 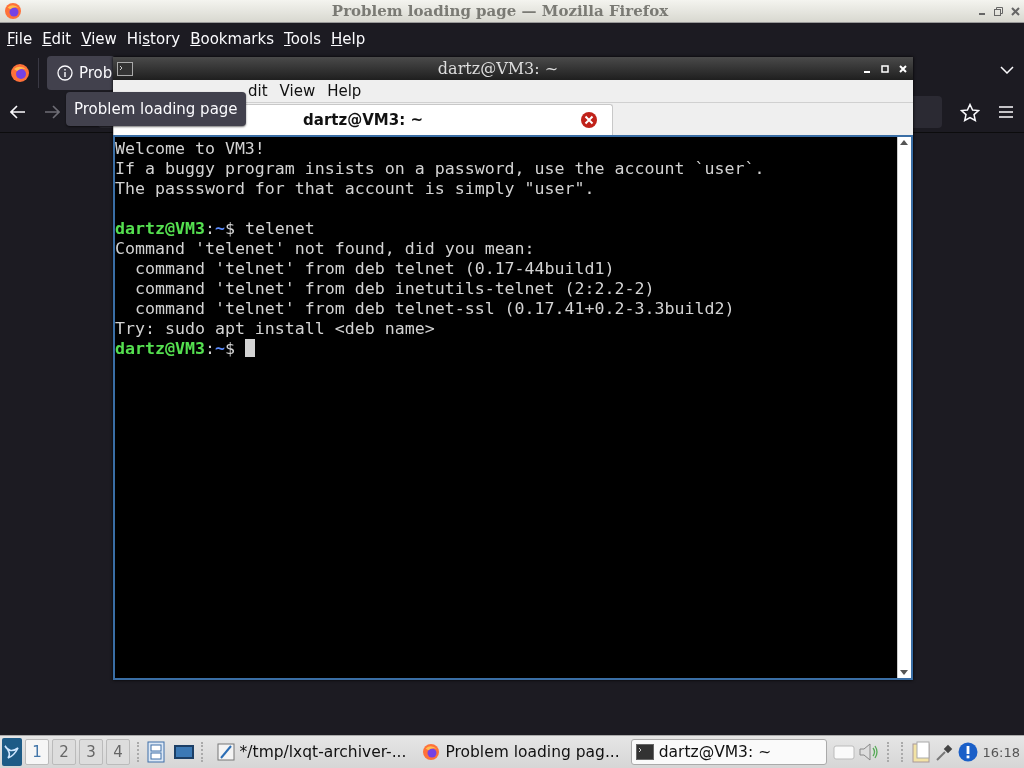 What do you see at coordinates (1006, 112) in the screenshot?
I see `menu-icon` at bounding box center [1006, 112].